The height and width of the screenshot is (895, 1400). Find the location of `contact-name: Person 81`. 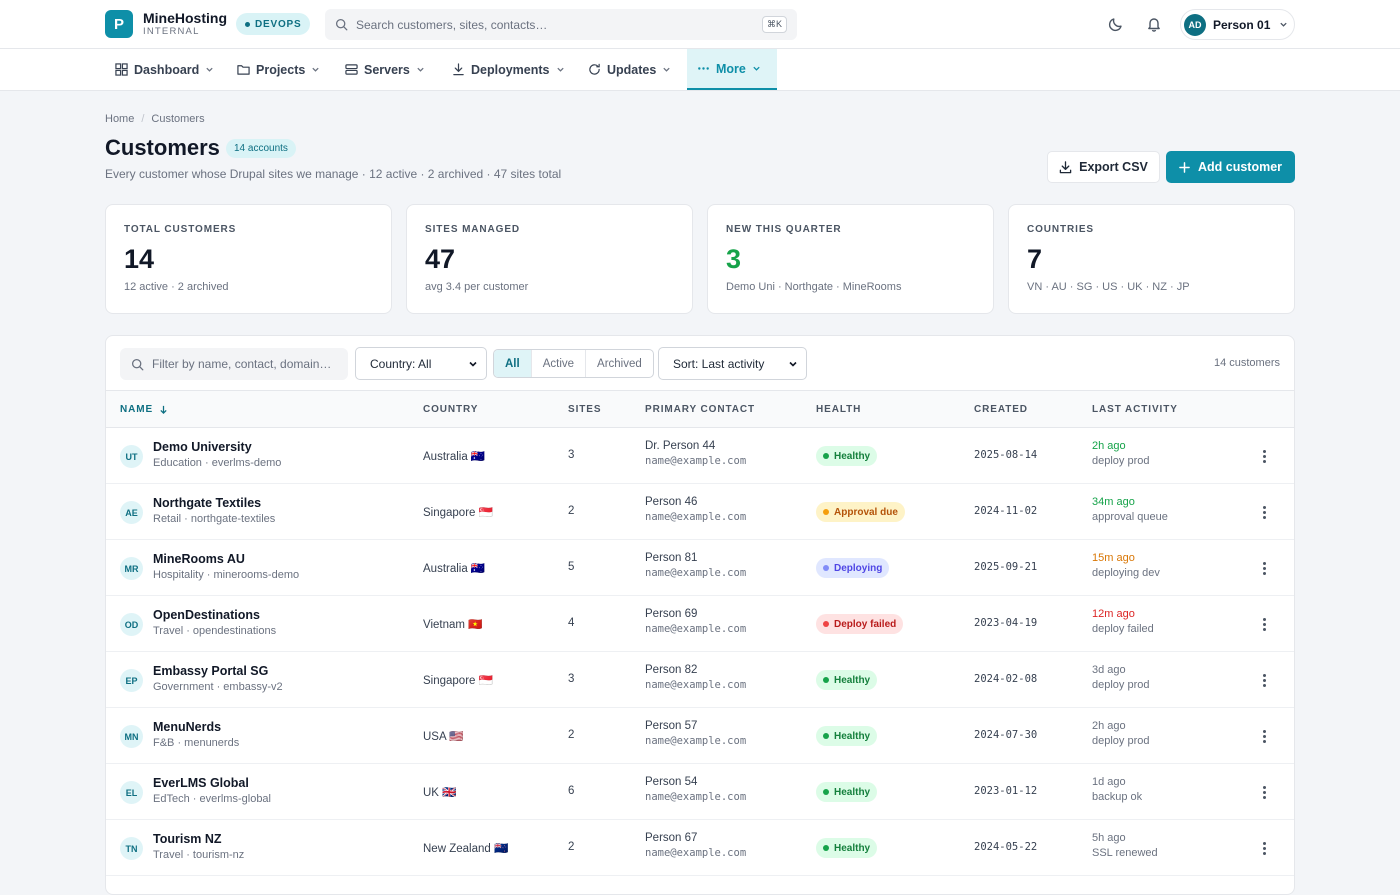

contact-name: Person 81 is located at coordinates (671, 558).